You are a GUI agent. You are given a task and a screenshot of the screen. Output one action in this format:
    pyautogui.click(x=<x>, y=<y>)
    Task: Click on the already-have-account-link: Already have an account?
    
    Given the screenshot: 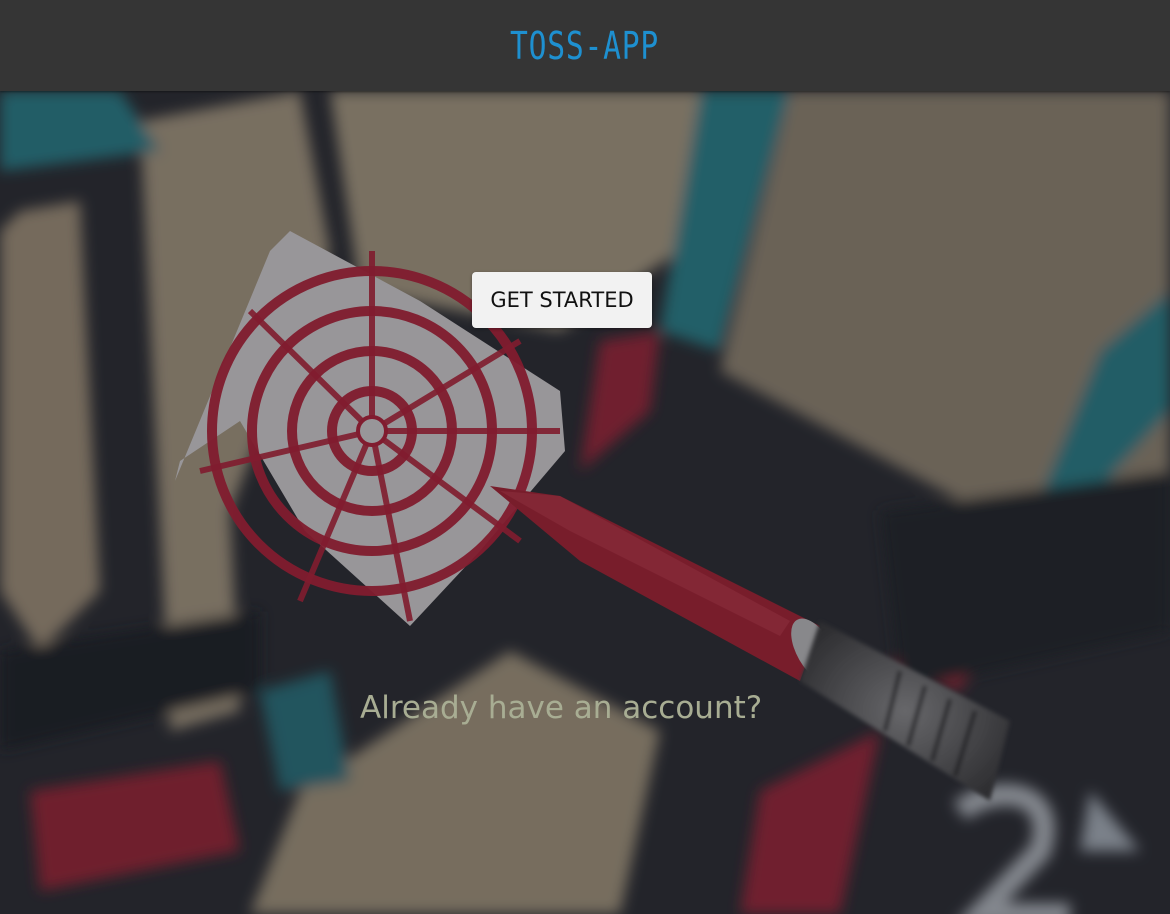 What is the action you would take?
    pyautogui.click(x=561, y=708)
    